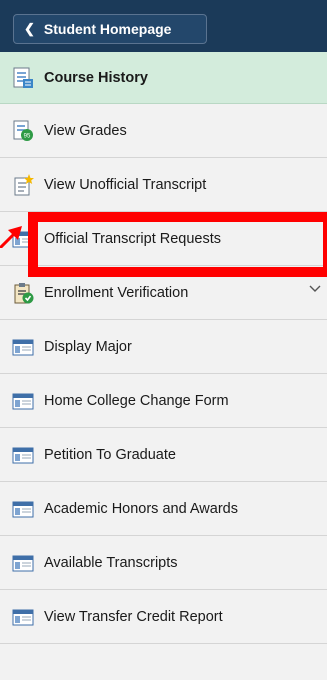  What do you see at coordinates (88, 346) in the screenshot?
I see `nav-item-label: Display Major` at bounding box center [88, 346].